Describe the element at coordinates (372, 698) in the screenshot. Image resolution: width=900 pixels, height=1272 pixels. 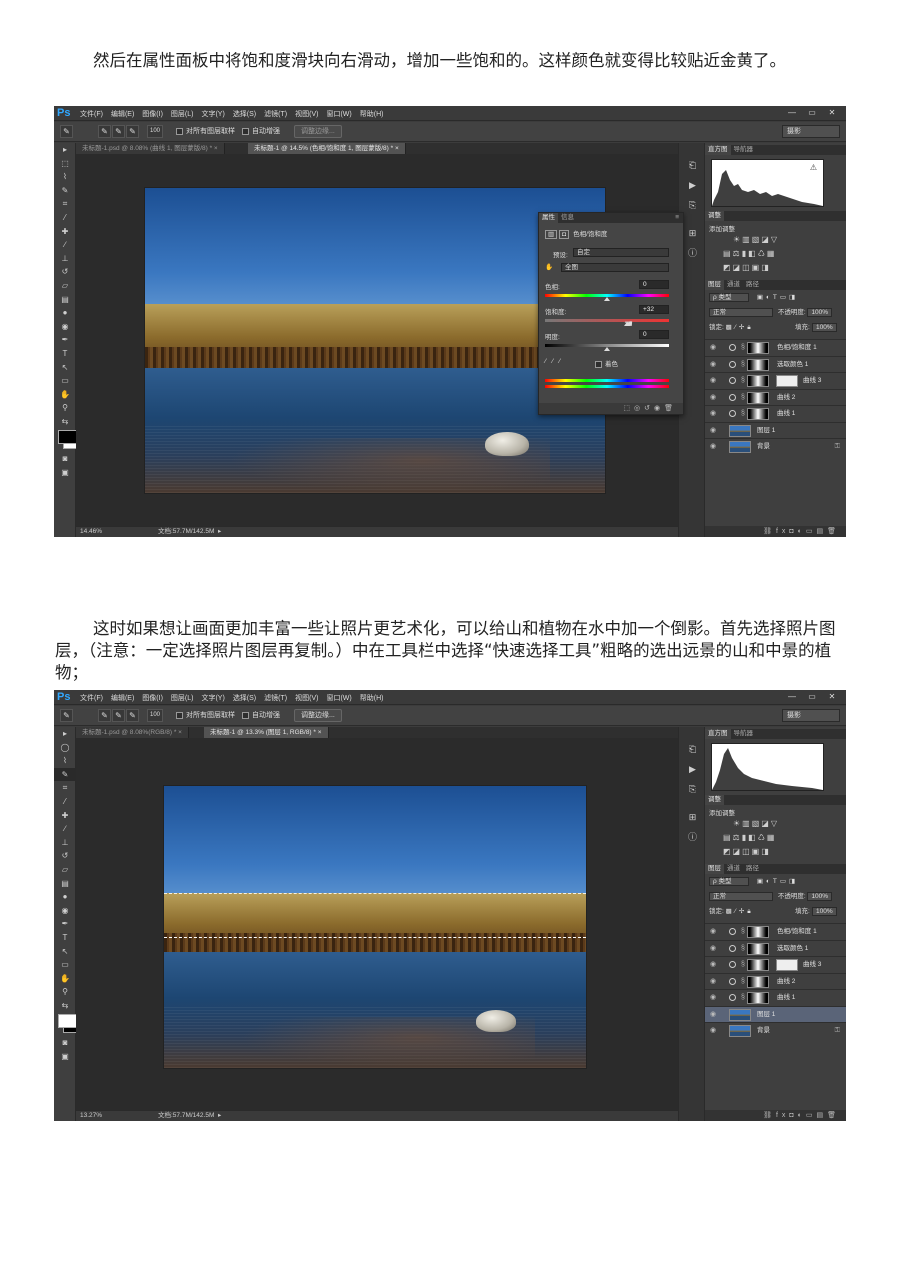
I see `menu-help: 帮助(H)` at that location.